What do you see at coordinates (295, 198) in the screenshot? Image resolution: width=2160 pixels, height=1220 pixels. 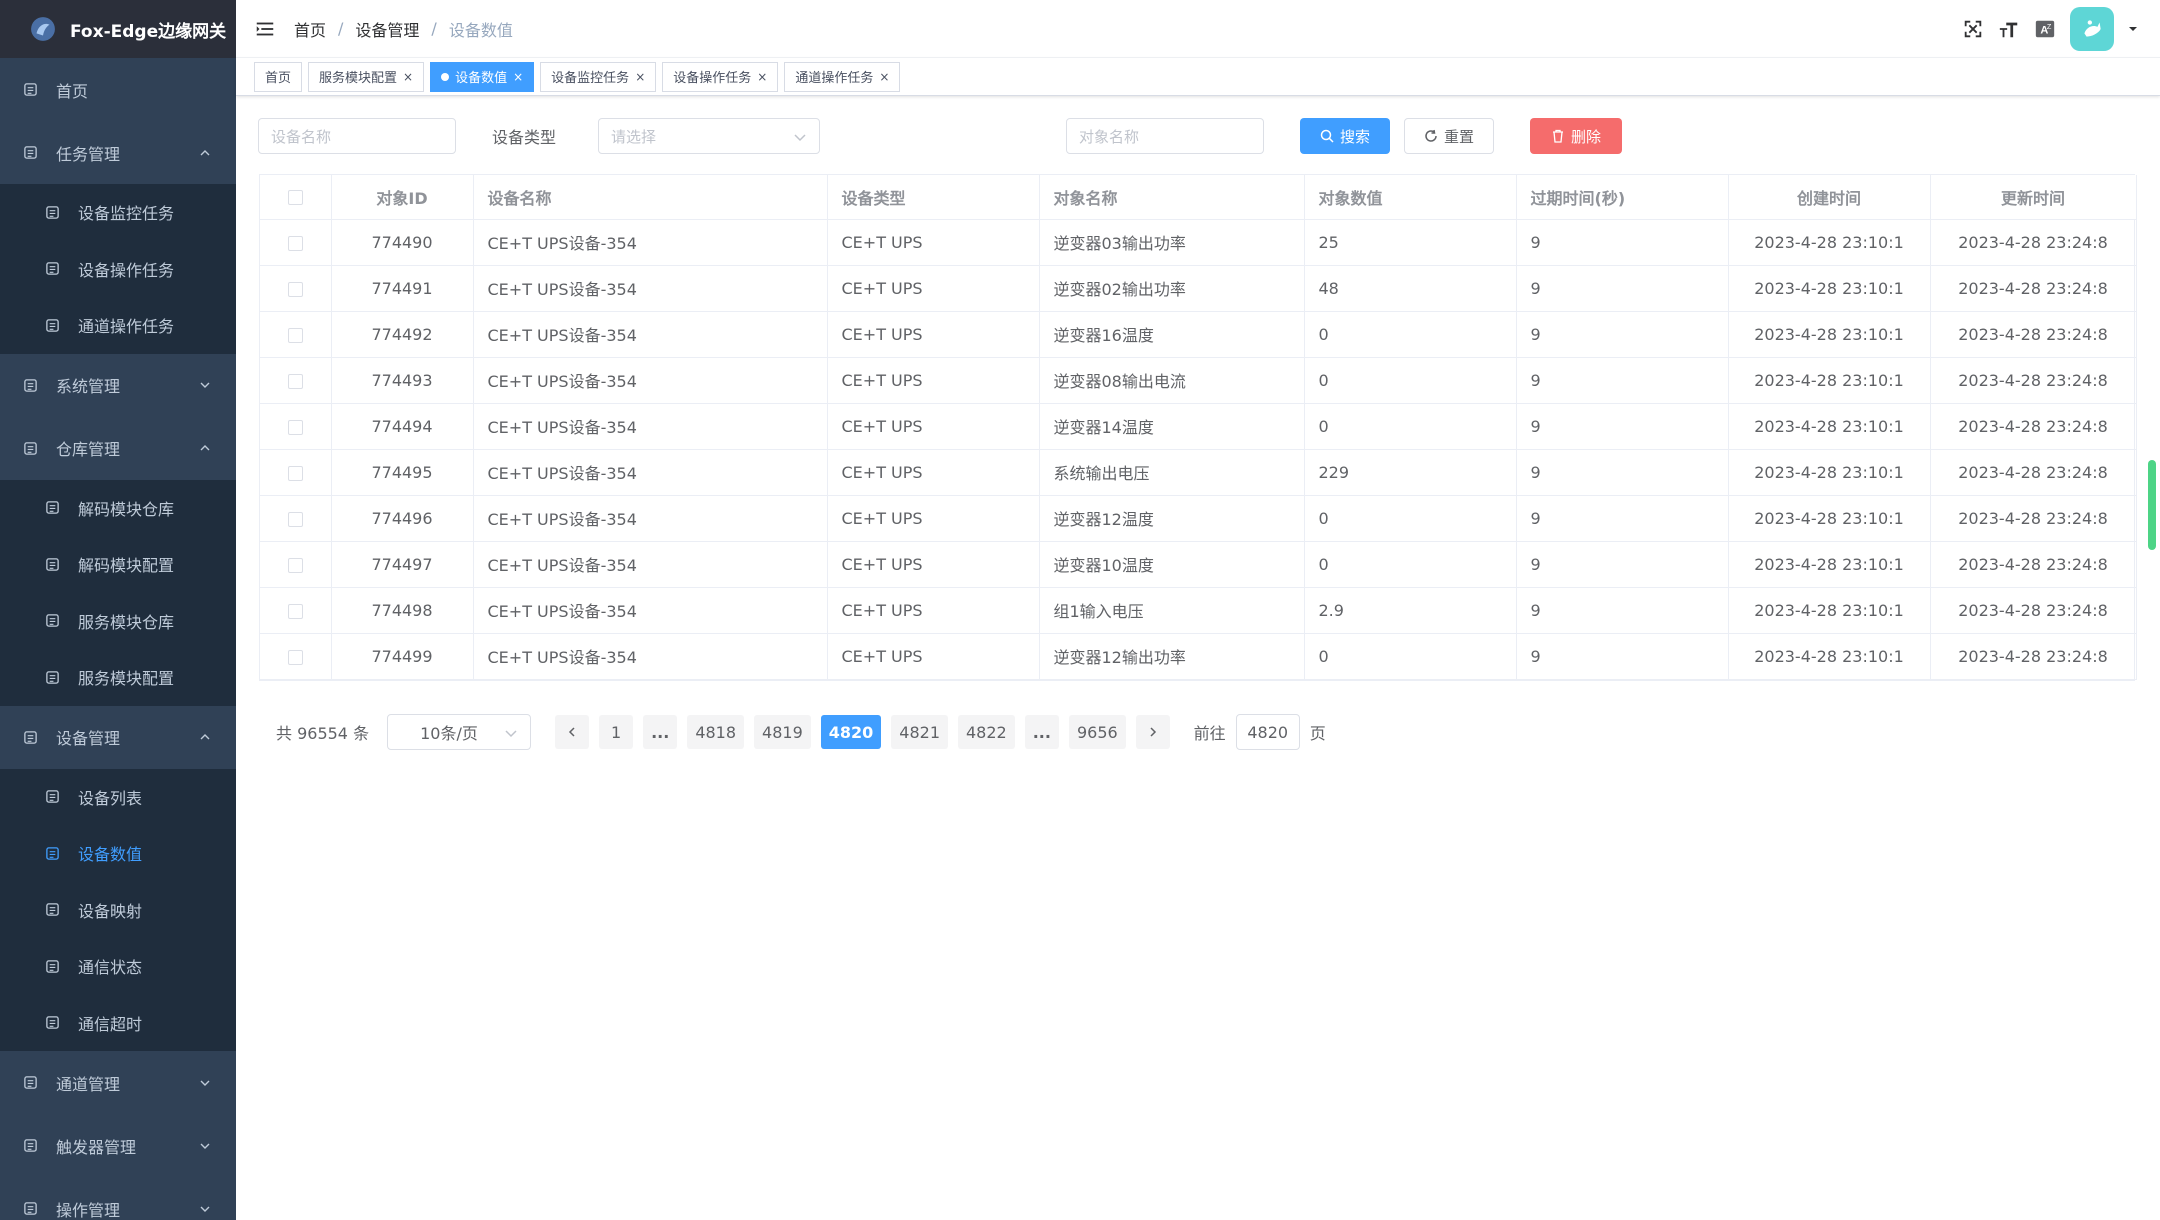 I see `select-all-checkbox` at bounding box center [295, 198].